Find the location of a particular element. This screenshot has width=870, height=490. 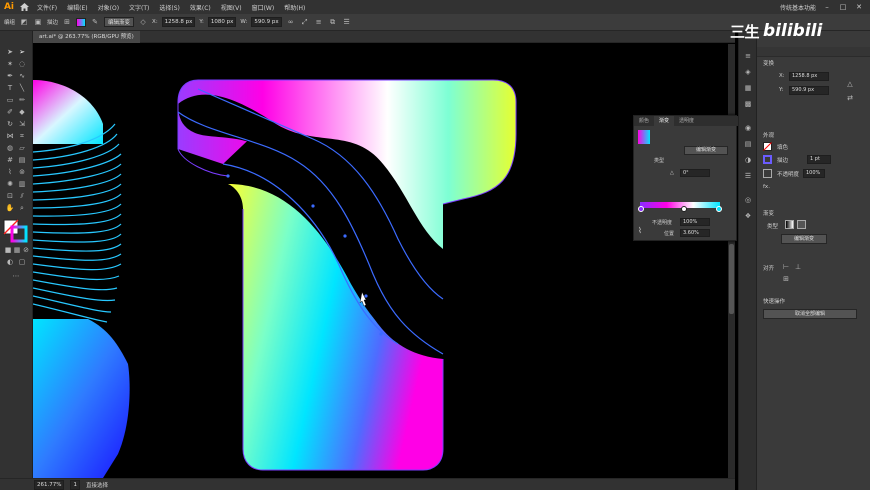

x-field: 1258.8 px is located at coordinates (178, 22).